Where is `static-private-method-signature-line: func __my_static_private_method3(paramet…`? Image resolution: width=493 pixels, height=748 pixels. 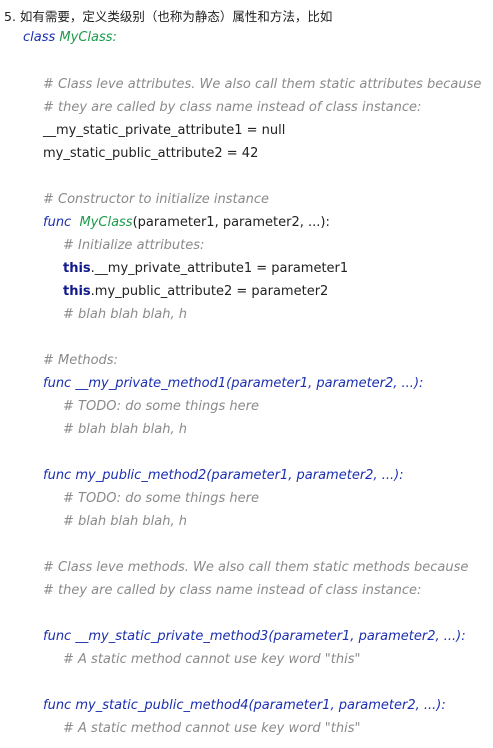
static-private-method-signature-line: func __my_static_private_method3(paramet… is located at coordinates (254, 636).